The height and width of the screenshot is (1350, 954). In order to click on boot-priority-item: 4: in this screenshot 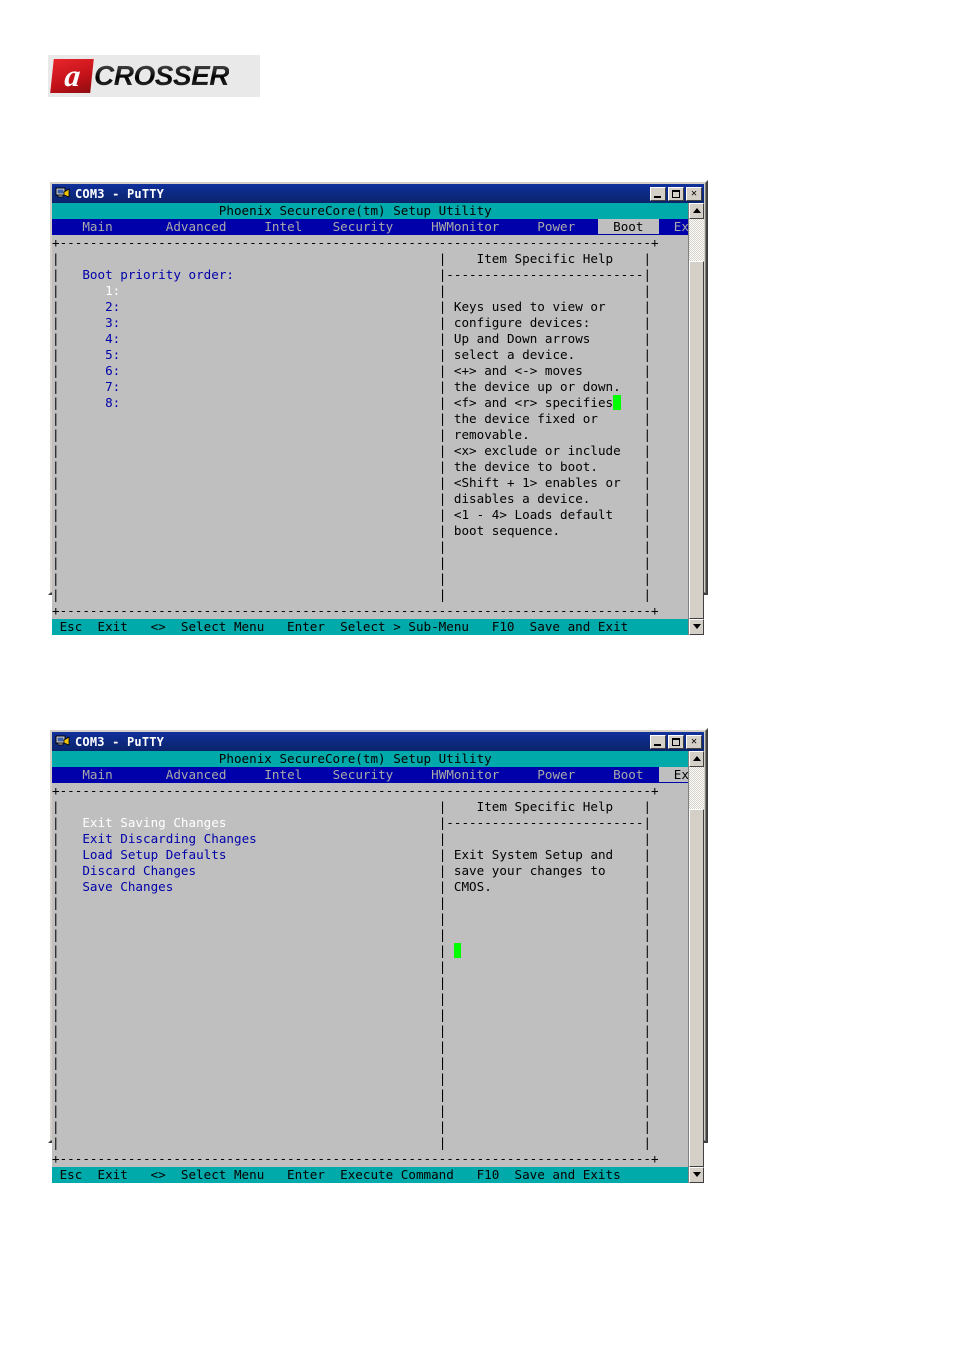, I will do `click(249, 338)`.